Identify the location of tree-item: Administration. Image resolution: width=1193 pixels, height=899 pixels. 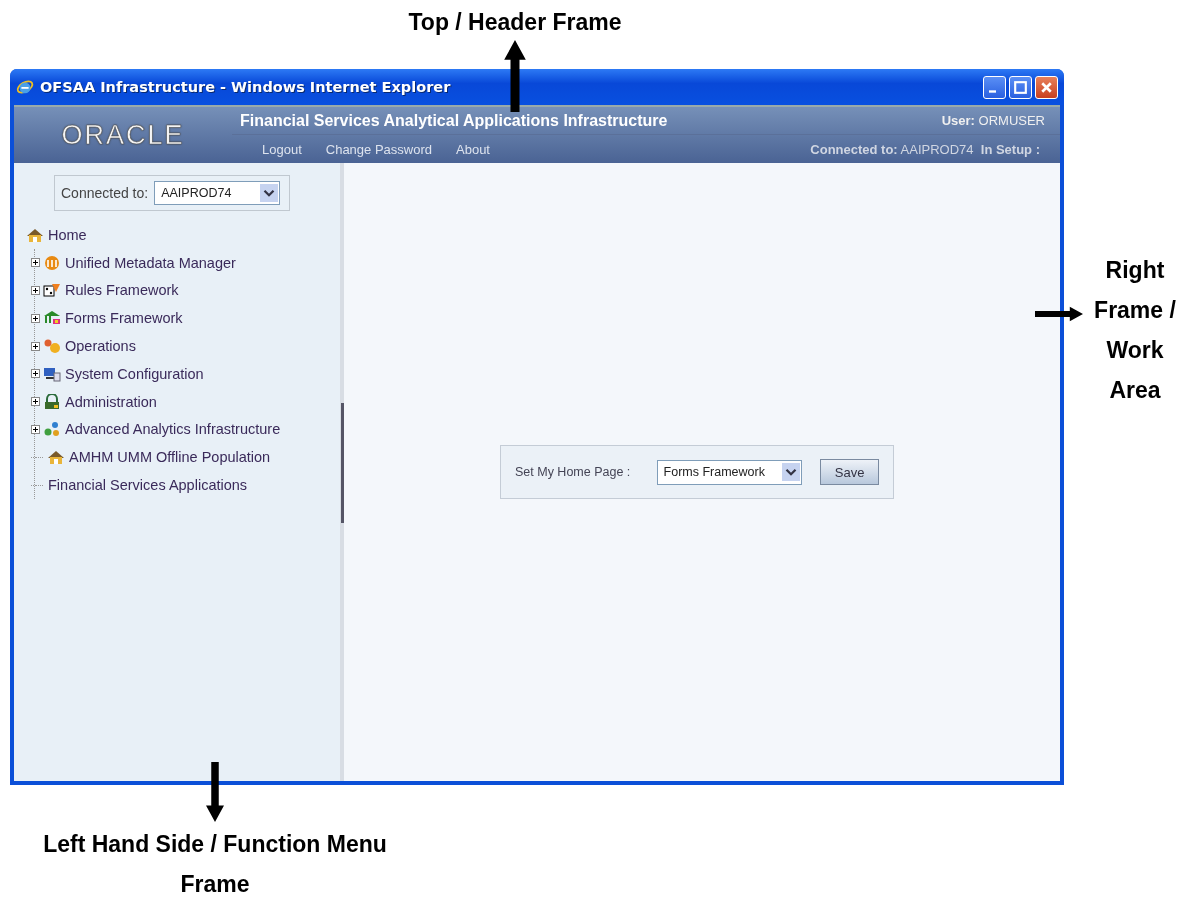
(111, 401).